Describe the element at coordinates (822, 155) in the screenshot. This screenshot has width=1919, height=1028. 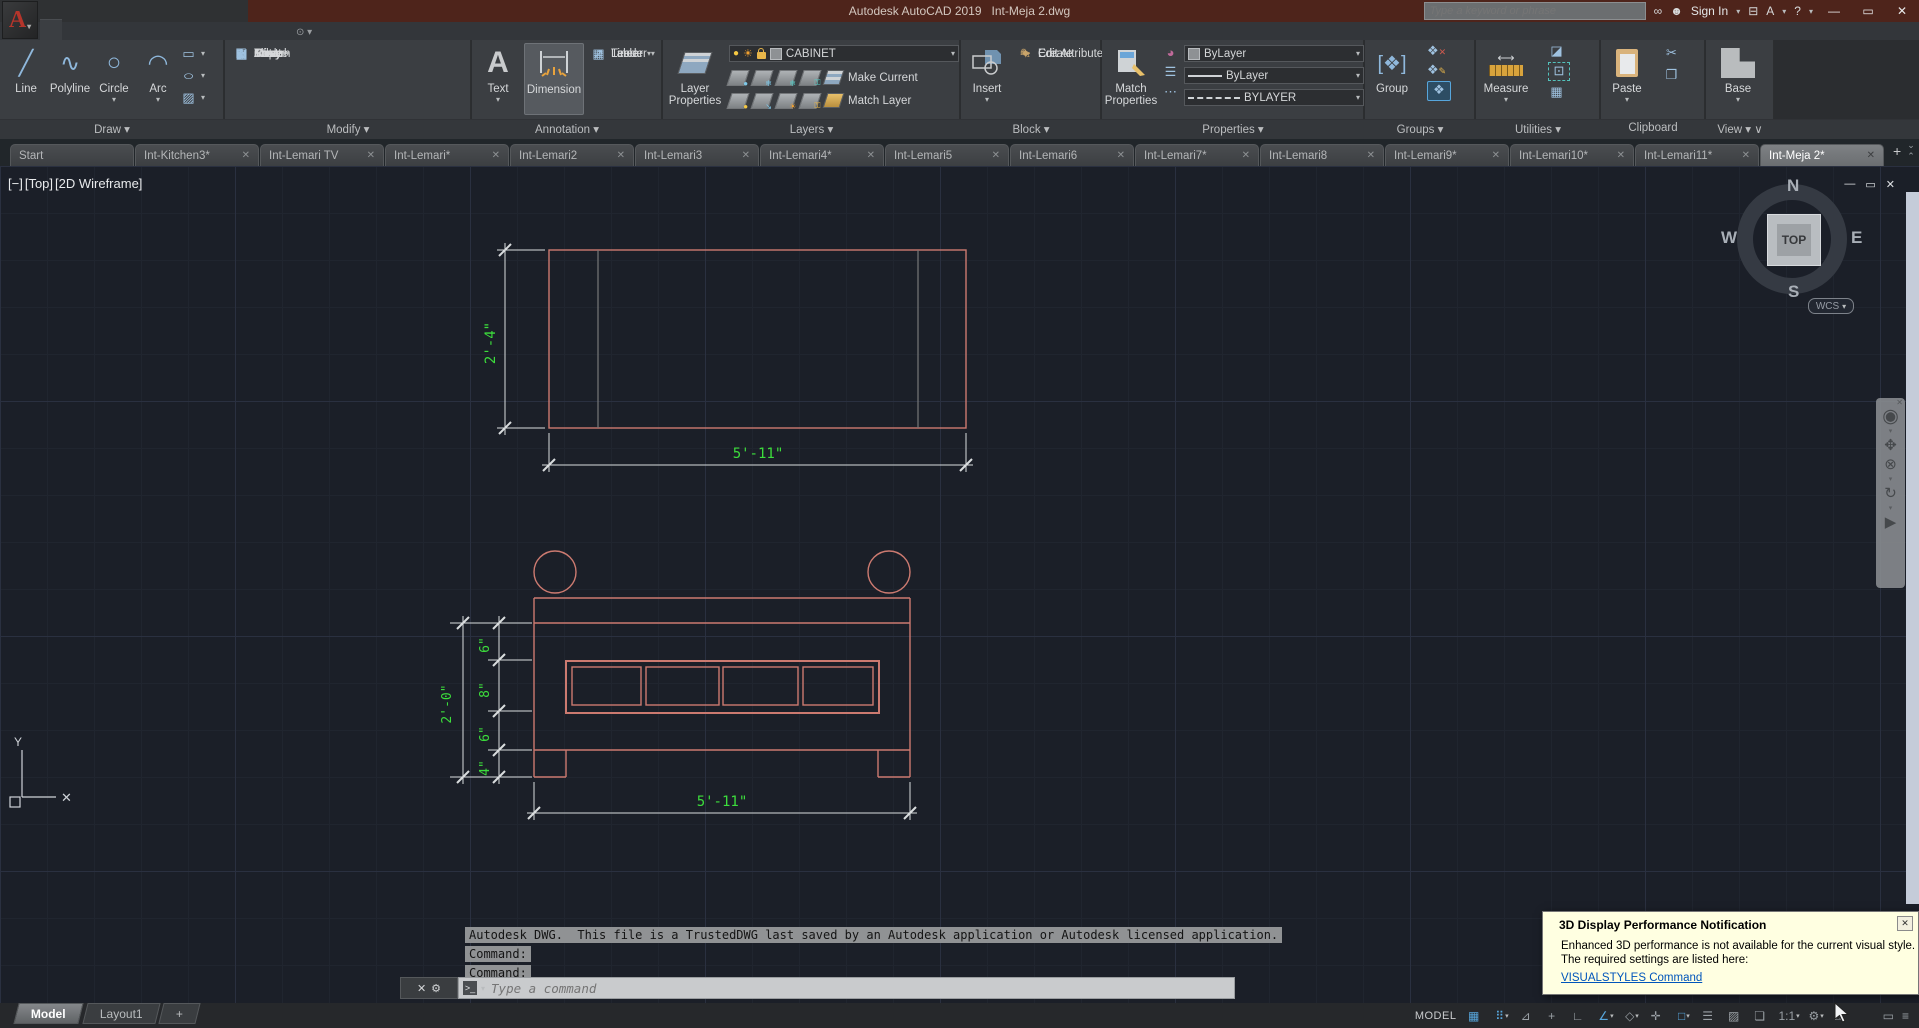
I see `file-tab: Int-Lemari4* ✕` at that location.